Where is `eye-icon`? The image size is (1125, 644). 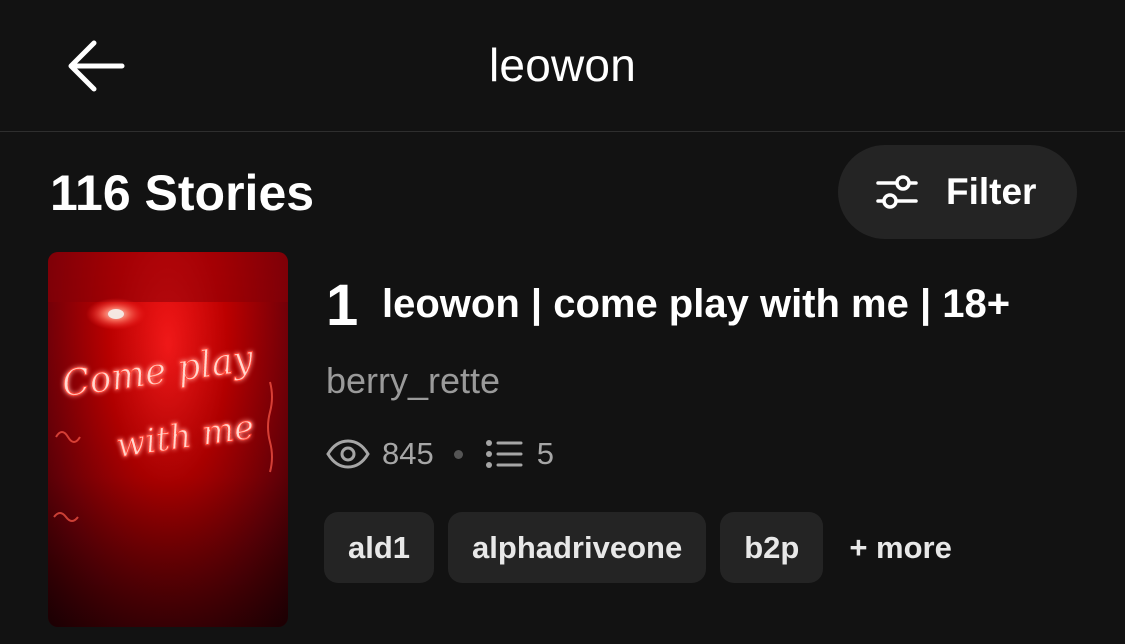
eye-icon is located at coordinates (348, 454).